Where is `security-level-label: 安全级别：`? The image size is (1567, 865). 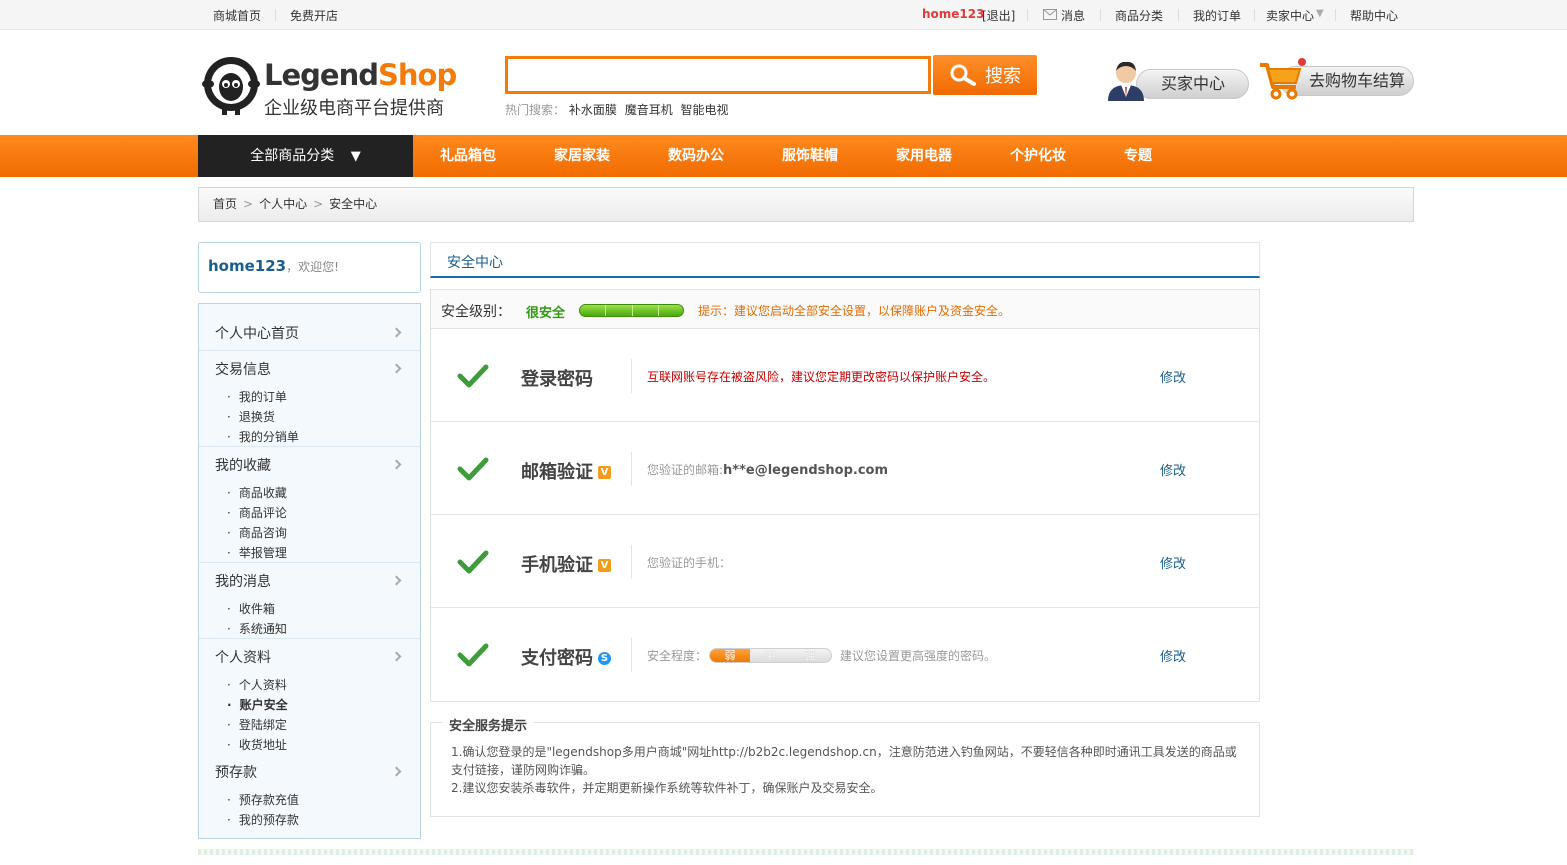
security-level-label: 安全级别： is located at coordinates (476, 312).